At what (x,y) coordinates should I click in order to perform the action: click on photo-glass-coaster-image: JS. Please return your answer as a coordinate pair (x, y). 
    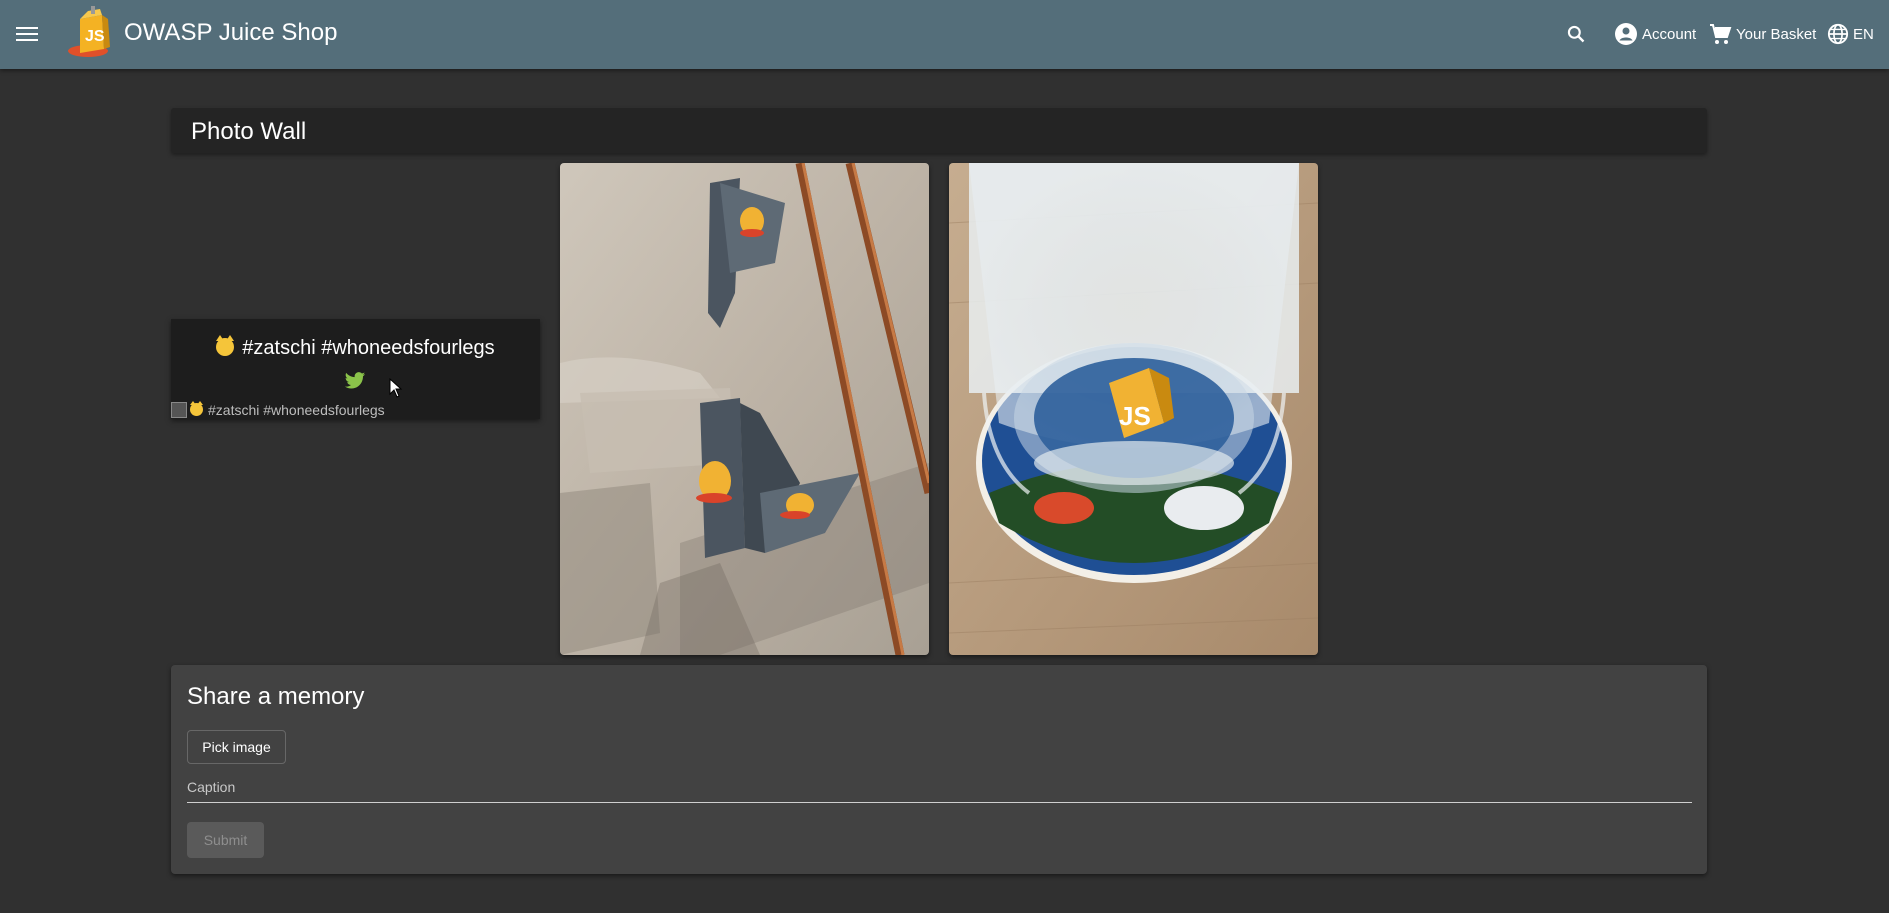
    Looking at the image, I should click on (1133, 409).